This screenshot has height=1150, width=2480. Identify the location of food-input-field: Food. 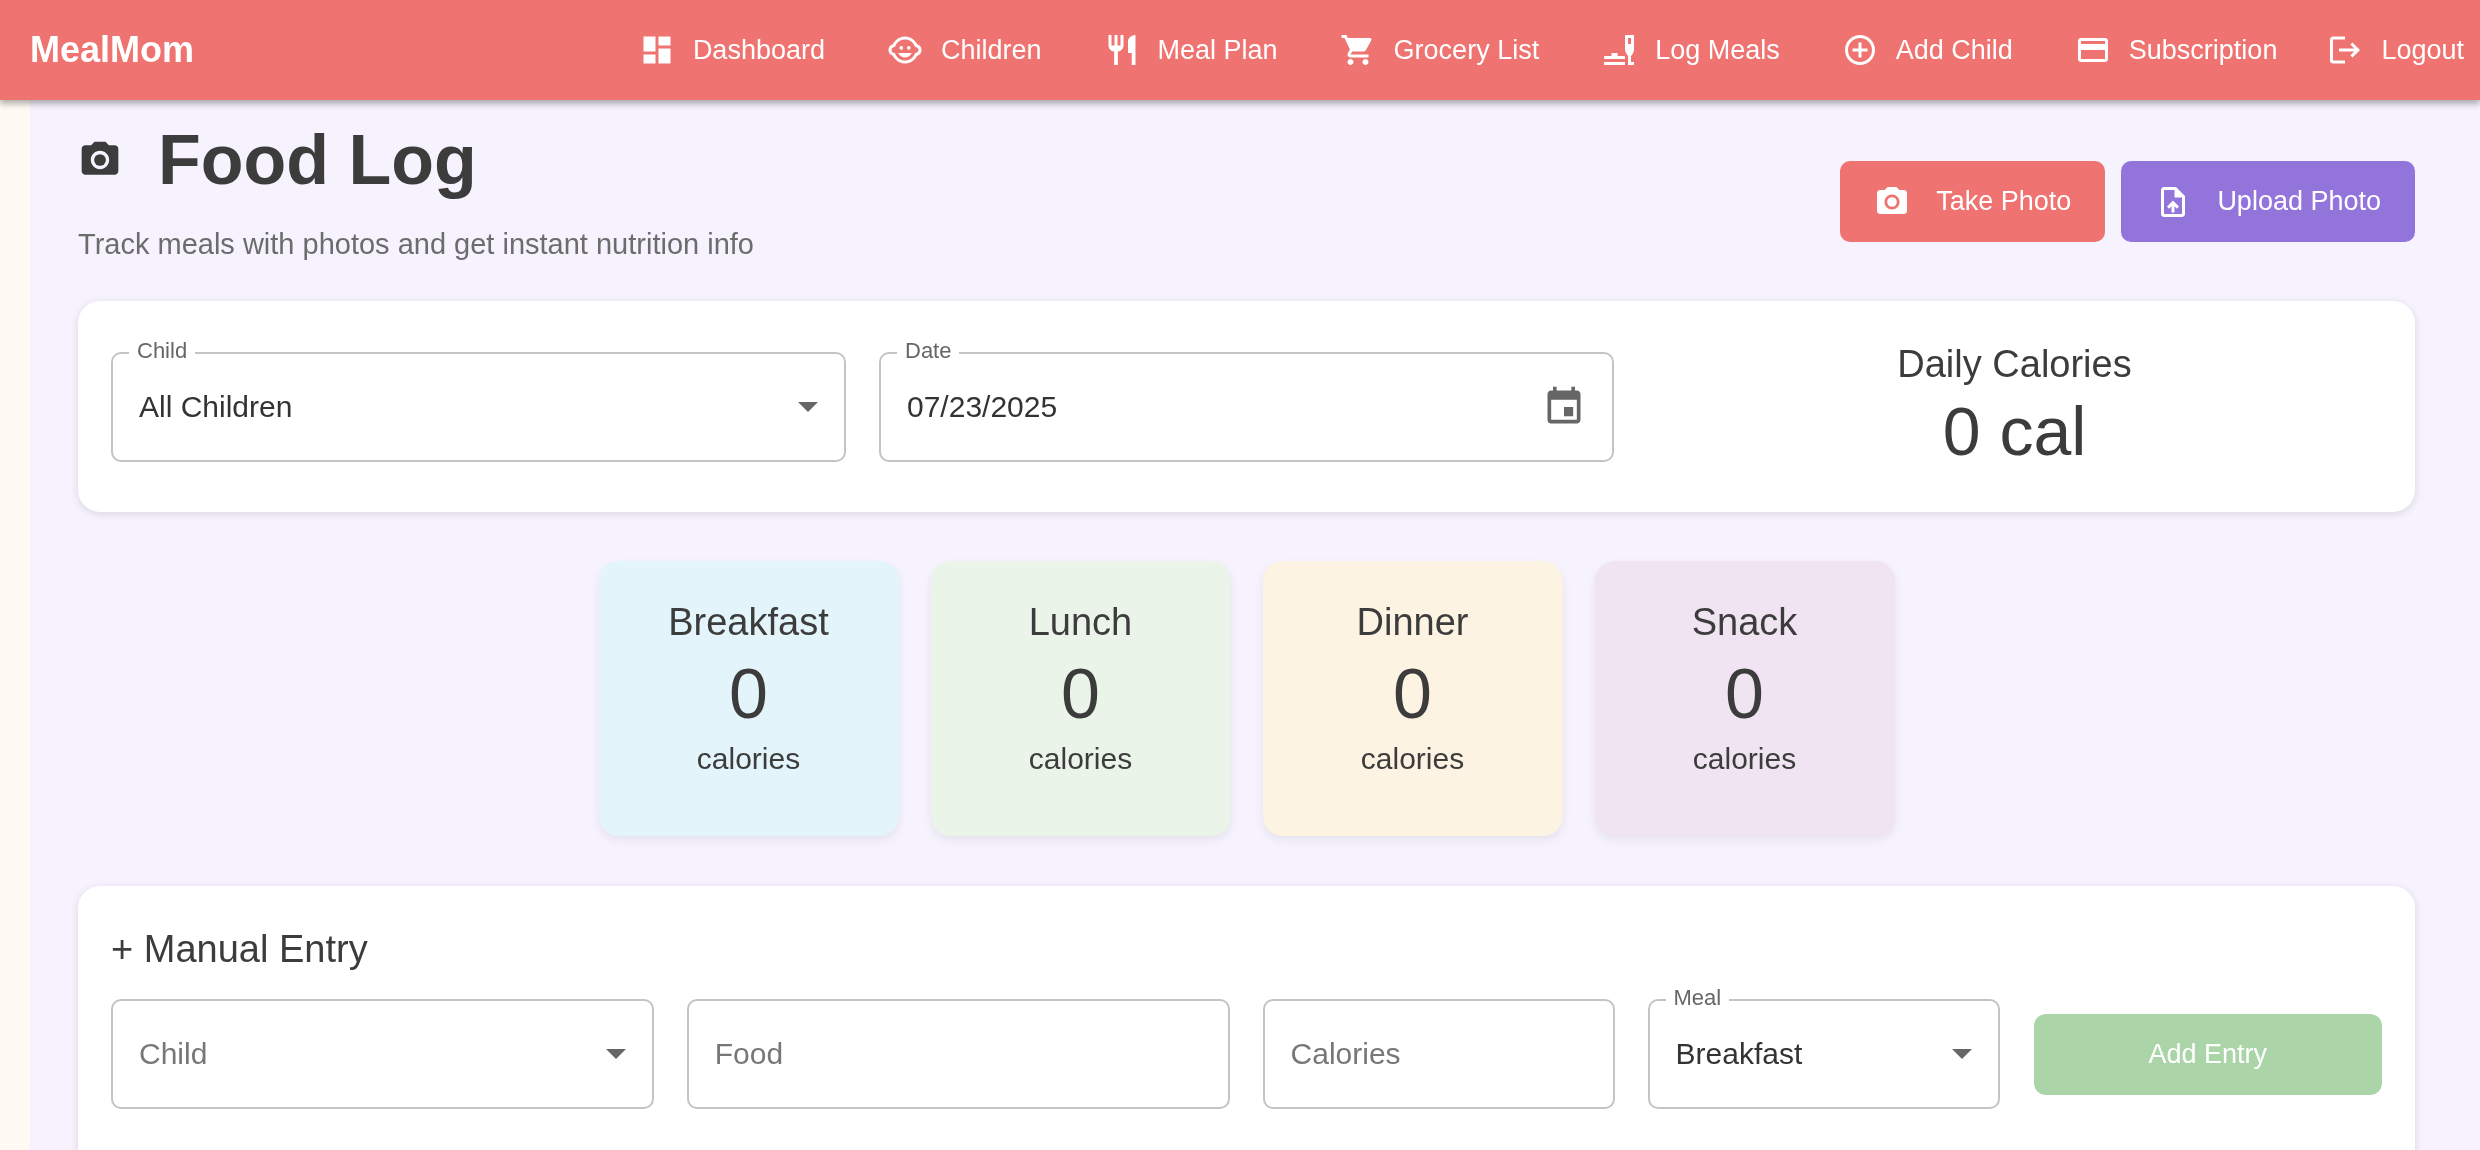
(958, 1054).